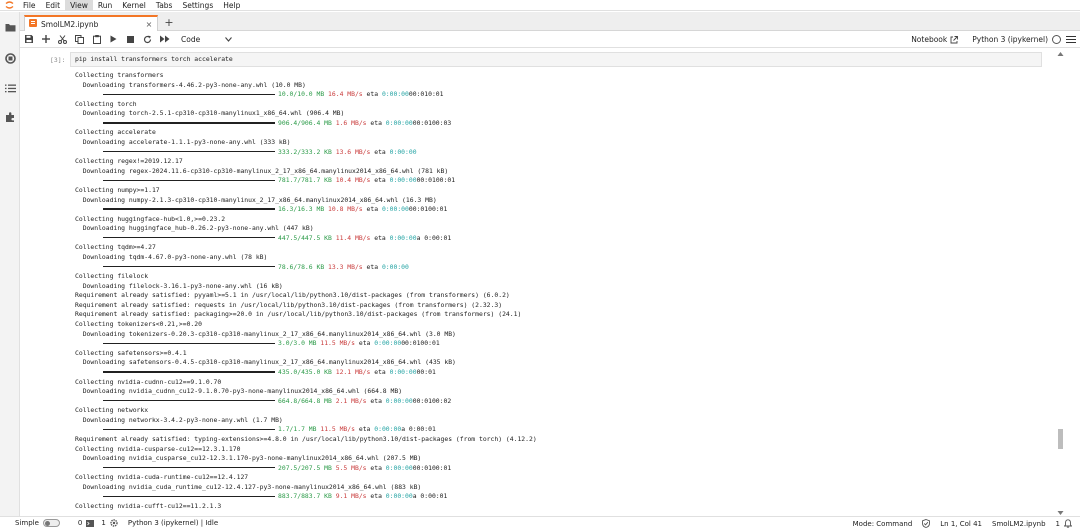 The height and width of the screenshot is (529, 1080). I want to click on output-line: Collecting networkx, so click(112, 410).